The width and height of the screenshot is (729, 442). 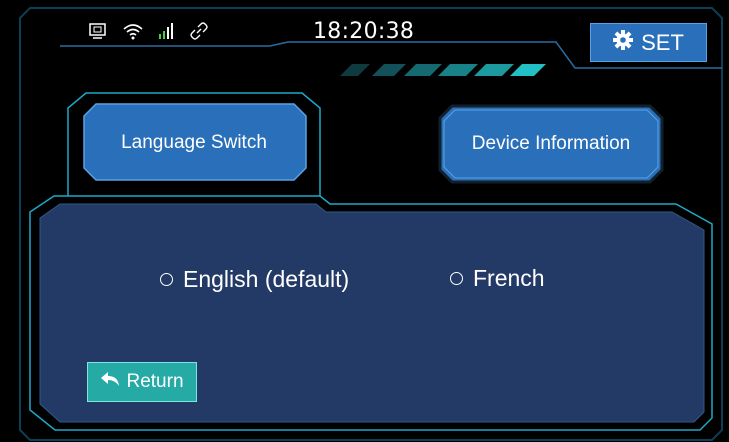 What do you see at coordinates (364, 31) in the screenshot?
I see `status-clock: 18:20:38` at bounding box center [364, 31].